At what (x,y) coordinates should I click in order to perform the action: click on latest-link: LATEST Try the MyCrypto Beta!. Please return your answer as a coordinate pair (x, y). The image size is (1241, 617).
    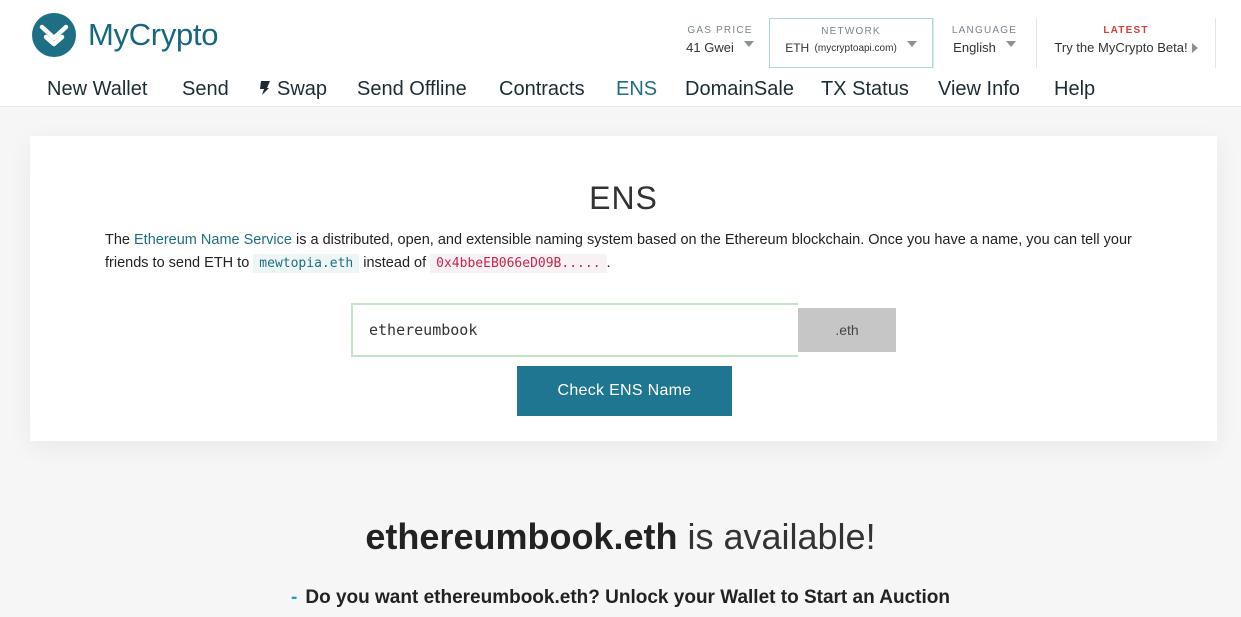
    Looking at the image, I should click on (1126, 43).